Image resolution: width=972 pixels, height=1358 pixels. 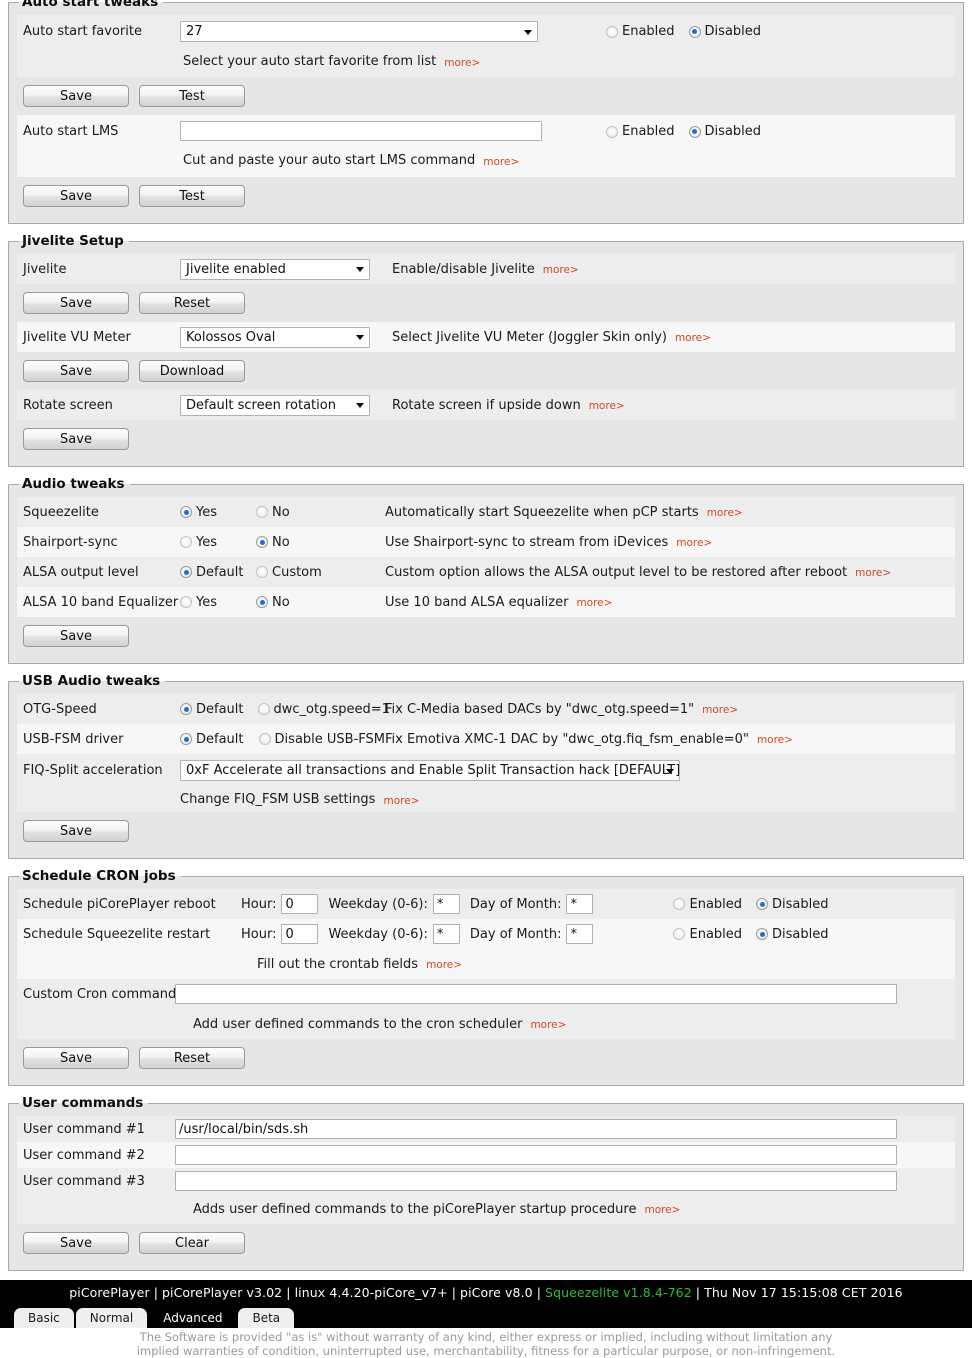 What do you see at coordinates (84, 1129) in the screenshot?
I see `user-command-1-label: User command #1` at bounding box center [84, 1129].